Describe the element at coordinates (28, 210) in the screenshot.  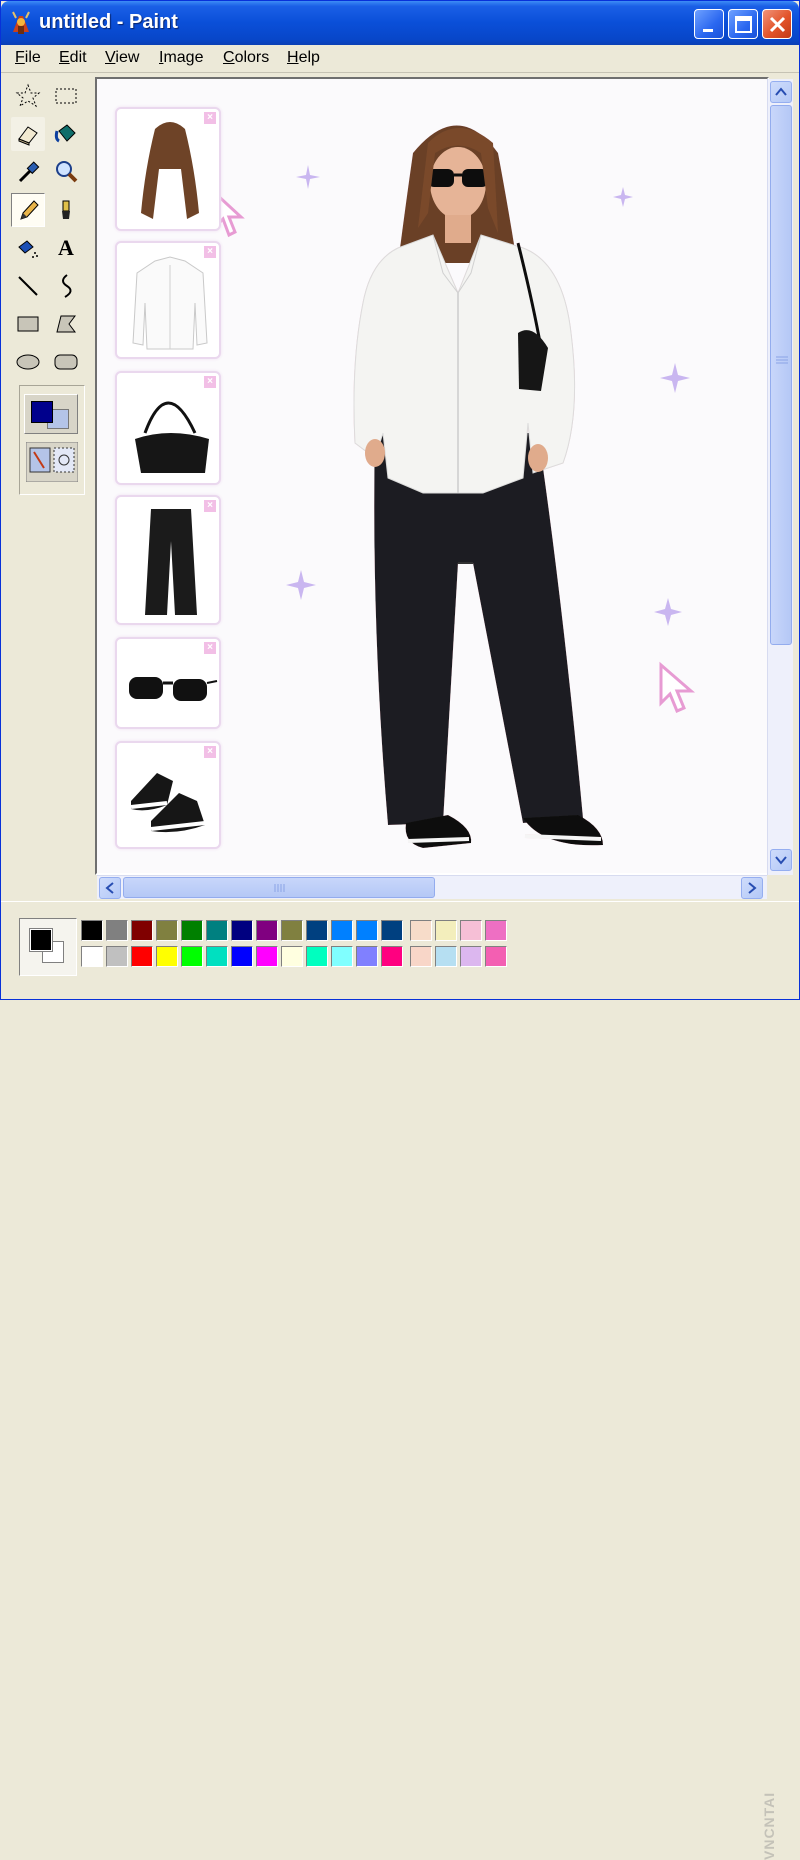
I see `tool-pencil` at that location.